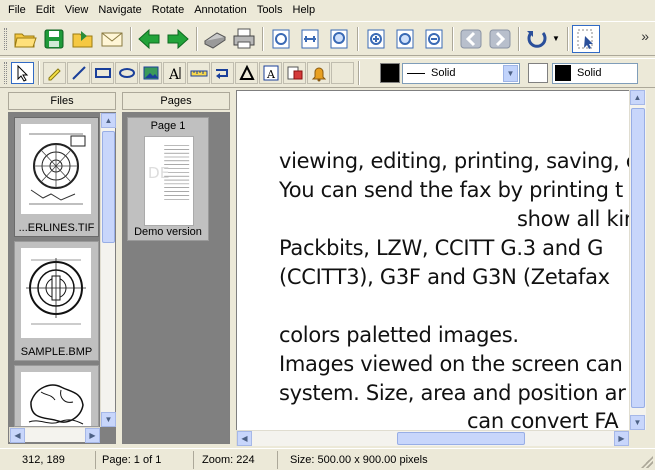 The image size is (655, 470). I want to click on open-folder-button, so click(83, 39).